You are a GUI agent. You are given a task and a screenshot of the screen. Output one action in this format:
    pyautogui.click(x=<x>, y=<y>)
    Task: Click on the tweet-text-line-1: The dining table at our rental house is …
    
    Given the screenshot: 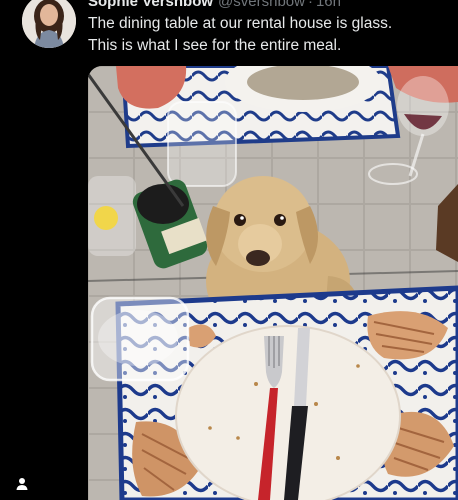 What is the action you would take?
    pyautogui.click(x=240, y=23)
    